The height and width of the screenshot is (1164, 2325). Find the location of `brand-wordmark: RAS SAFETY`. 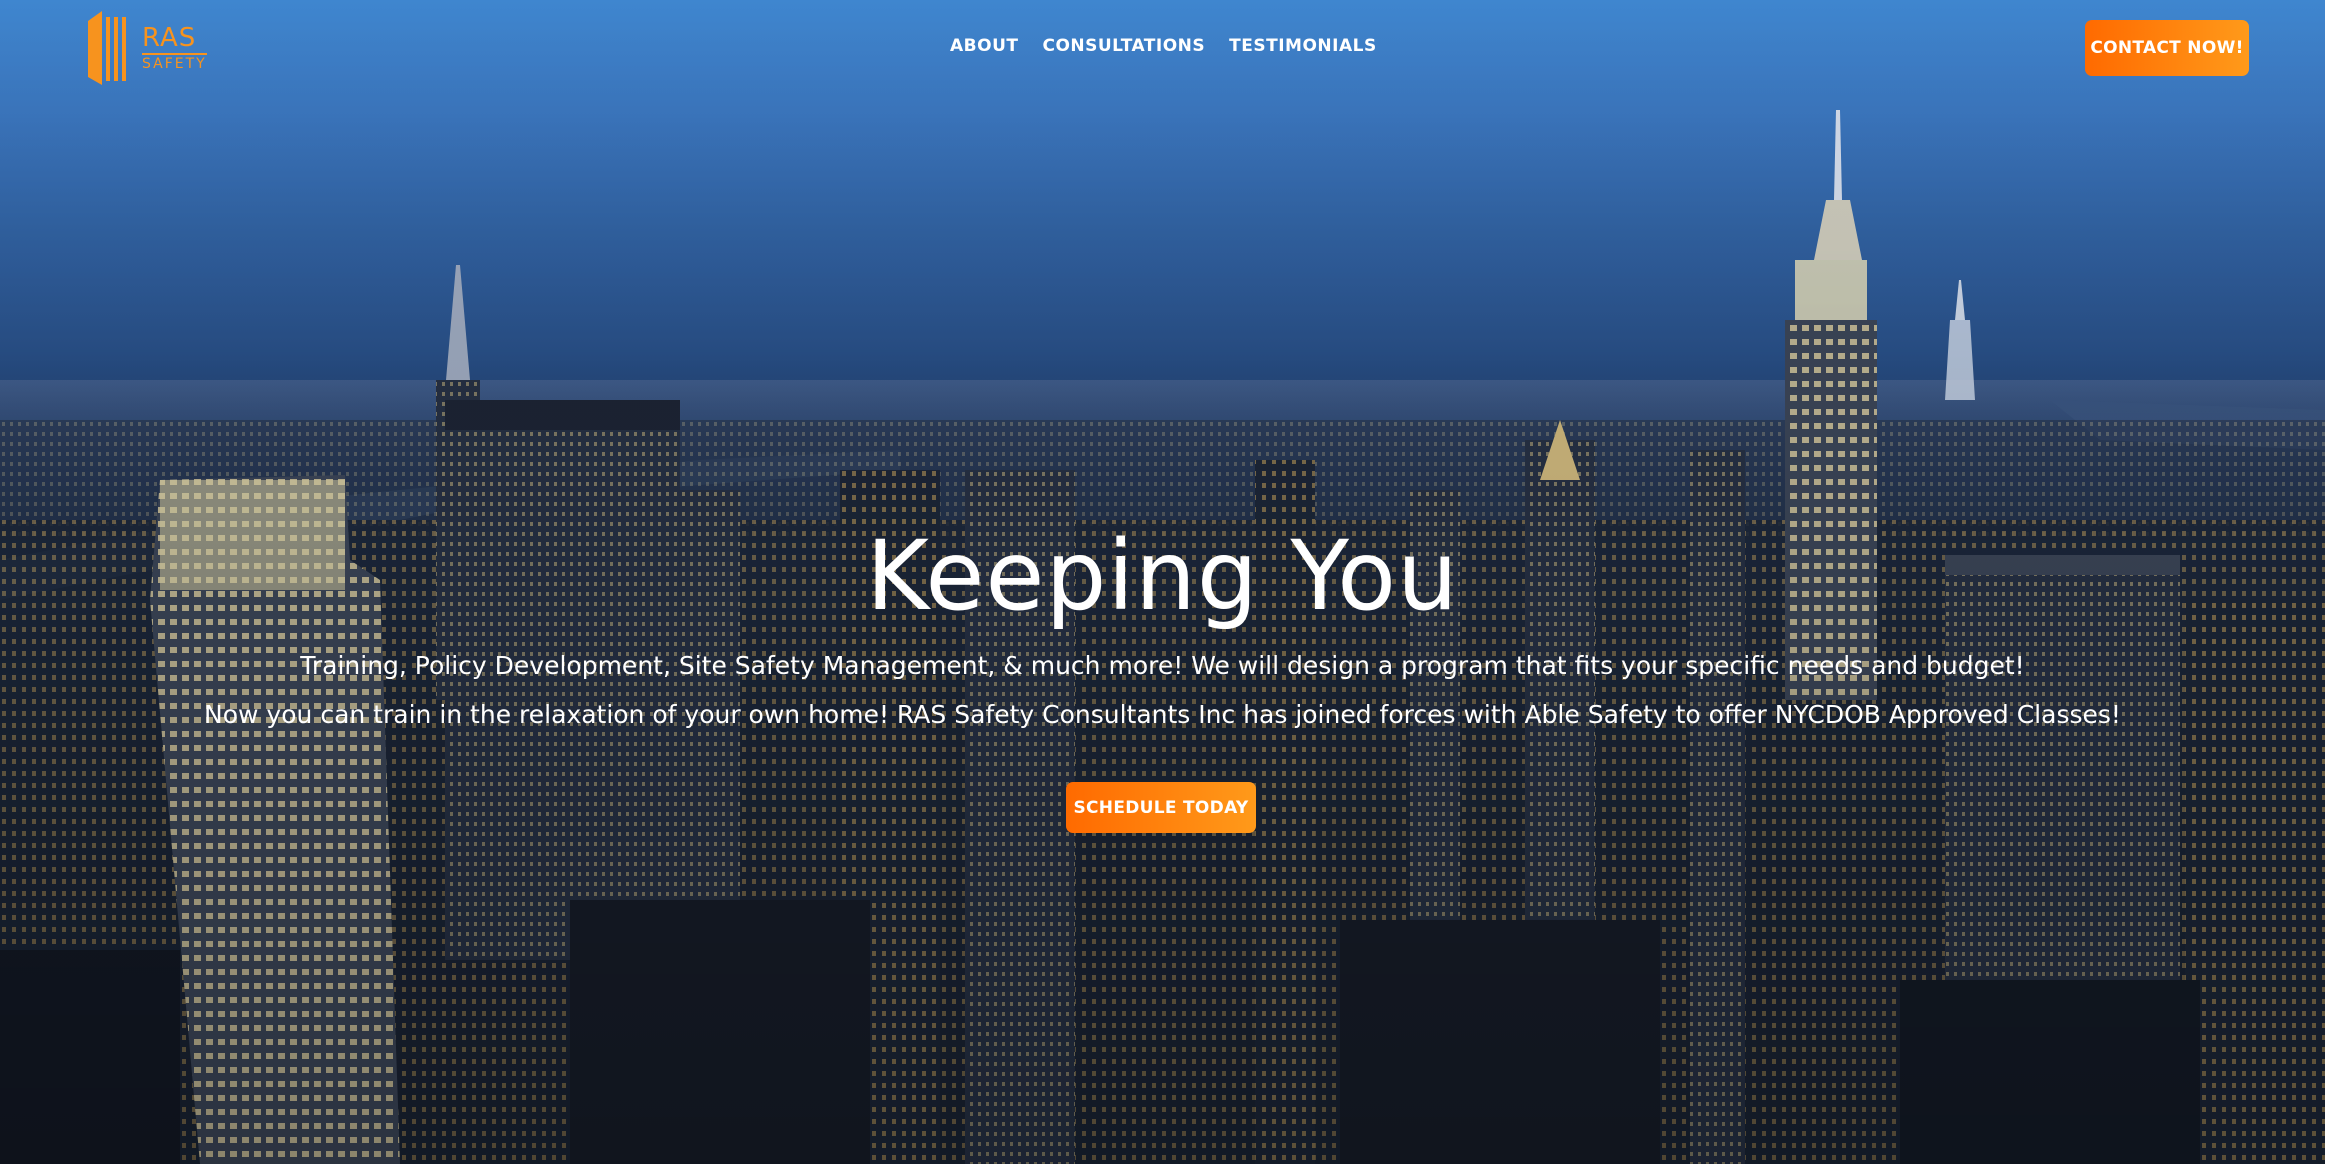

brand-wordmark: RAS SAFETY is located at coordinates (174, 48).